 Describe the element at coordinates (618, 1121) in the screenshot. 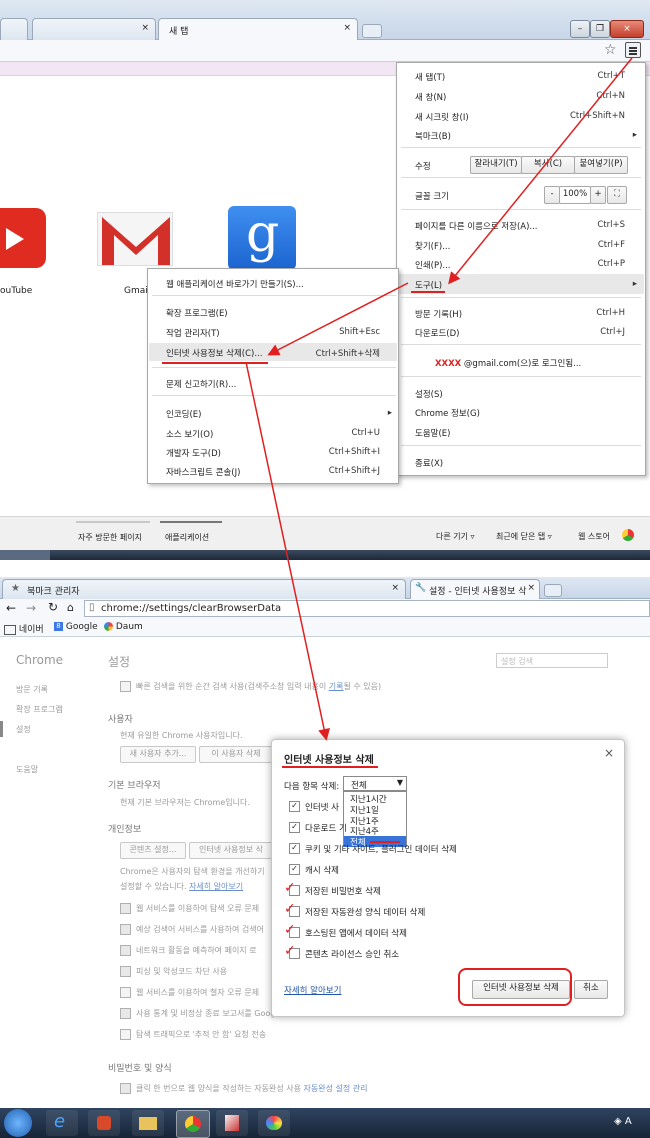

I see `network-icon: ◈` at that location.